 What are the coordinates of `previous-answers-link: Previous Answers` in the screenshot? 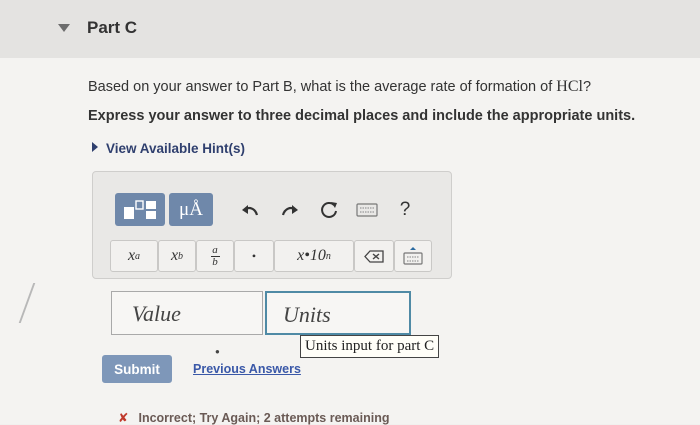 It's located at (247, 369).